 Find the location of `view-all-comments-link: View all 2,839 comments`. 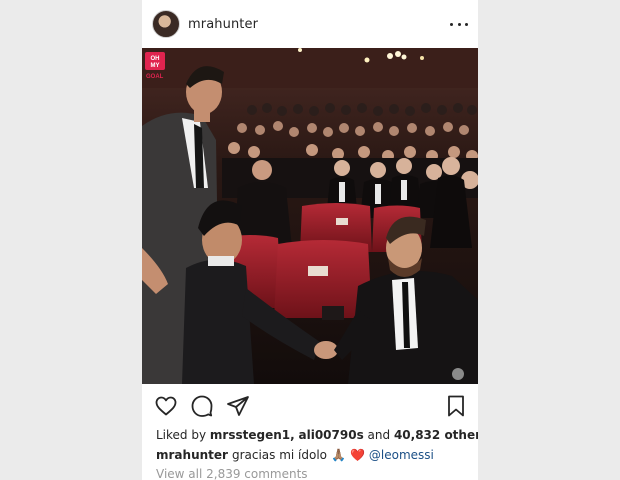

view-all-comments-link: View all 2,839 comments is located at coordinates (232, 473).